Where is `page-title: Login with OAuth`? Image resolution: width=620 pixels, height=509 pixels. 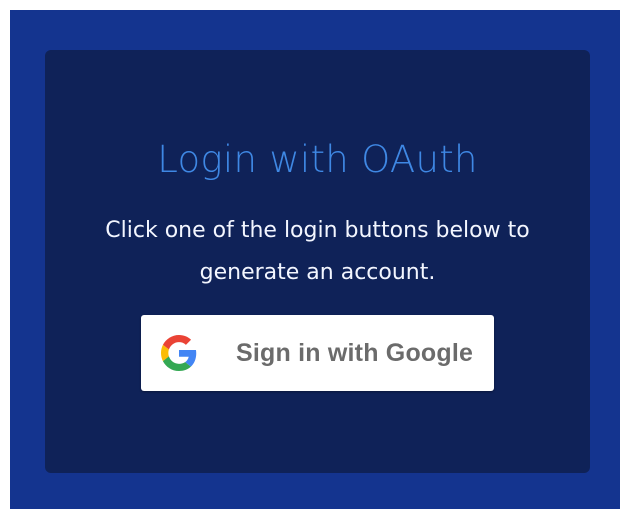 page-title: Login with OAuth is located at coordinates (317, 159).